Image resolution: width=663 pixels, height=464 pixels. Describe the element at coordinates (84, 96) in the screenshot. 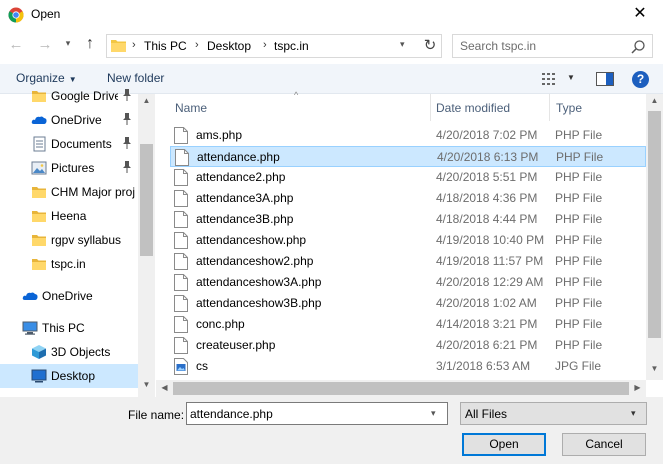

I see `sidebar-item-label: Google Drive` at that location.